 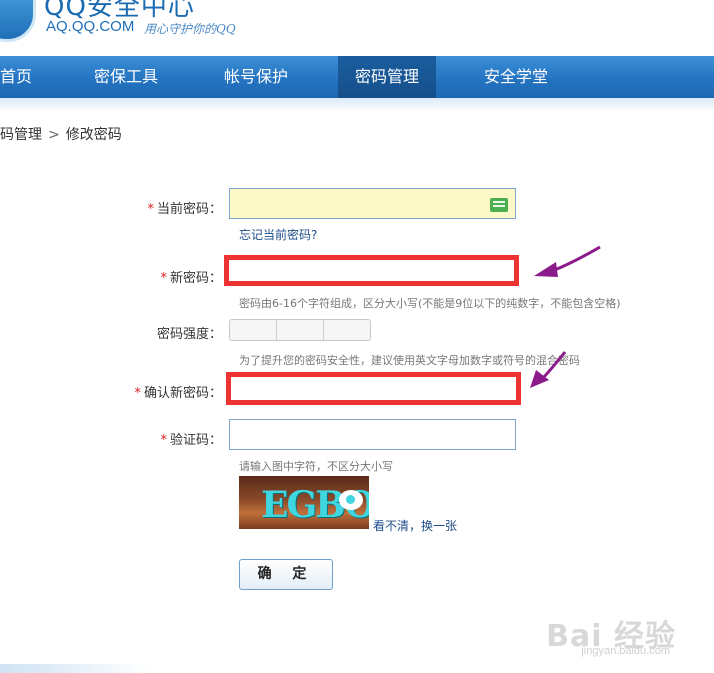 What do you see at coordinates (387, 77) in the screenshot?
I see `nav-item-password-management: 密码管理` at bounding box center [387, 77].